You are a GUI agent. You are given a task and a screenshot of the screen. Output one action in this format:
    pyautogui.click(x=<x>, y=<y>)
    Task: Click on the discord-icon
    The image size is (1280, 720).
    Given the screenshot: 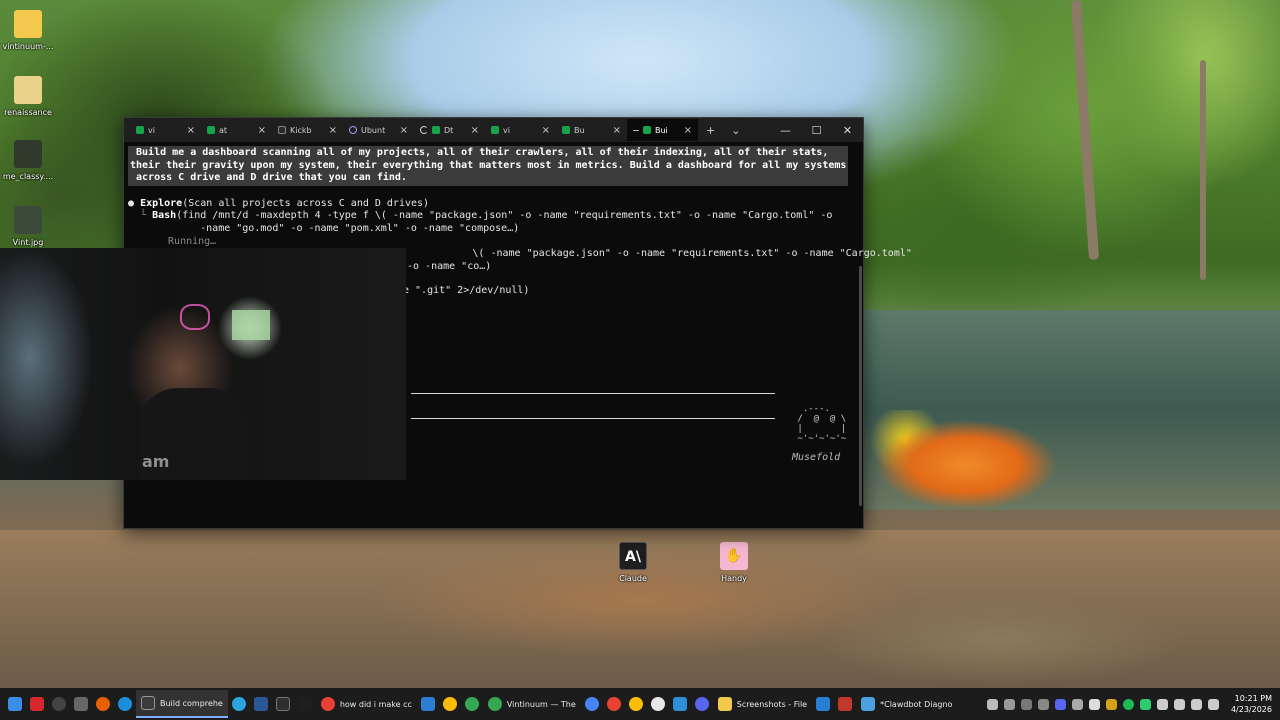 What is the action you would take?
    pyautogui.click(x=701, y=704)
    